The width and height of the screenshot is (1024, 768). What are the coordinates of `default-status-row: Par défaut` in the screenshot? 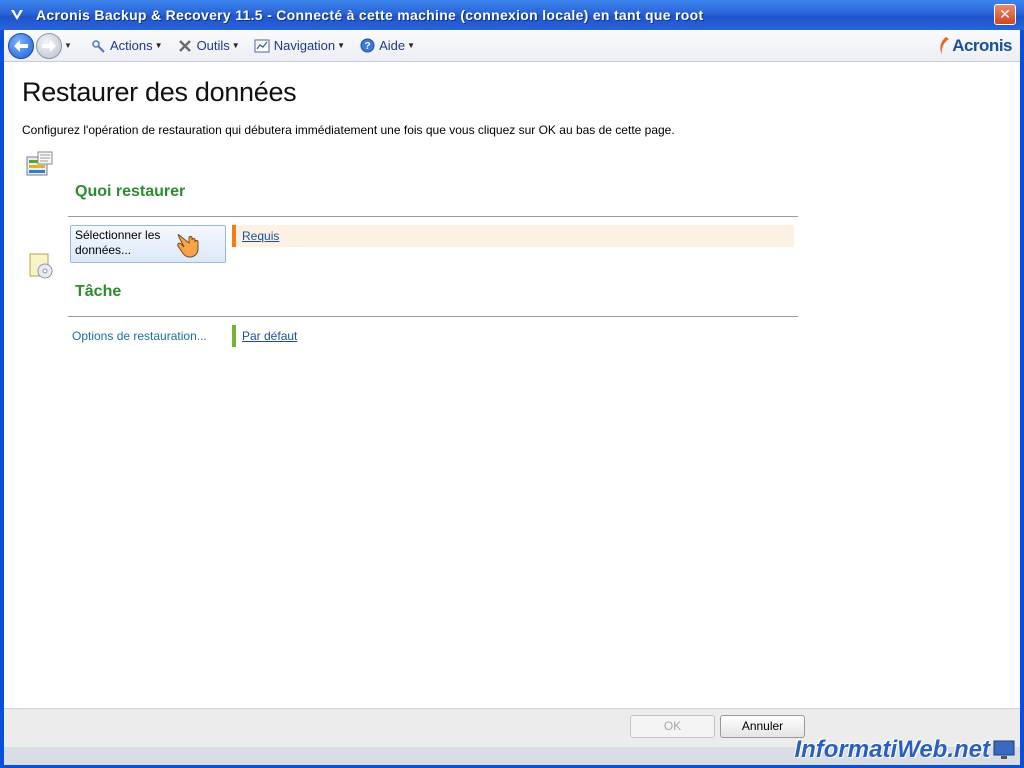 It's located at (332, 336).